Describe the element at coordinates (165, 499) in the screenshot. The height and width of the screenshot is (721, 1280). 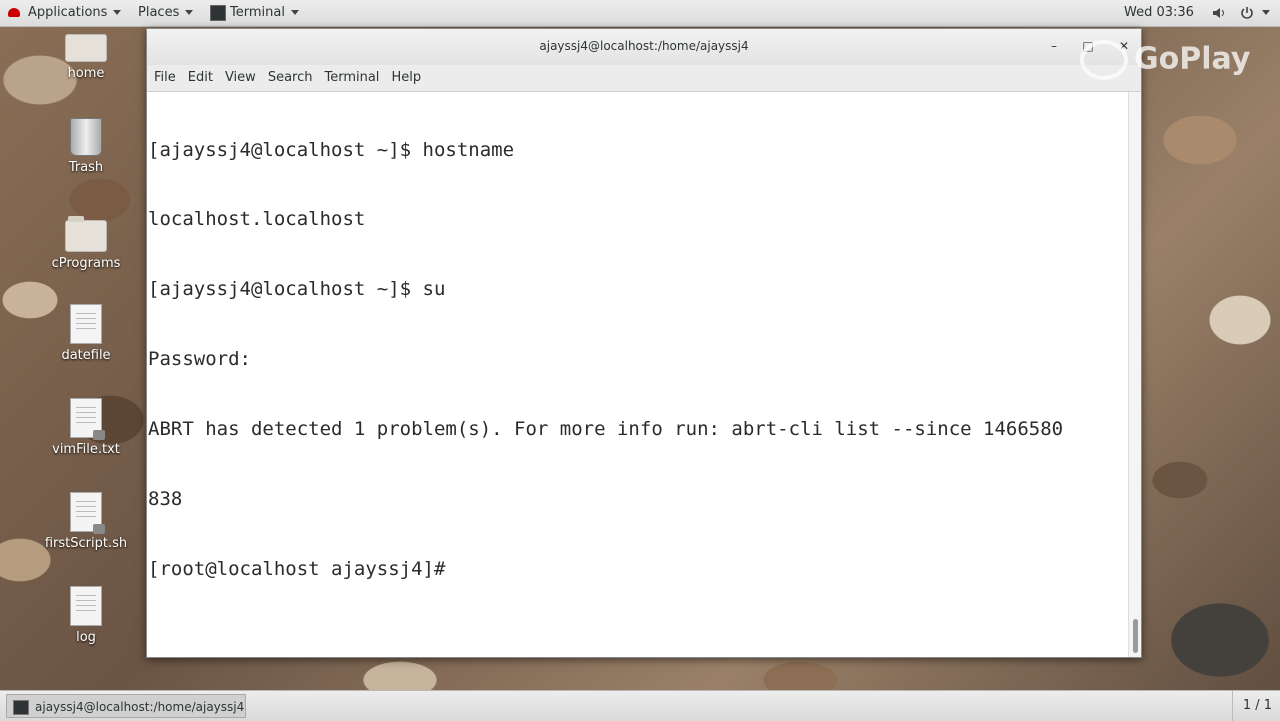
I see `terminal-line: 838` at that location.